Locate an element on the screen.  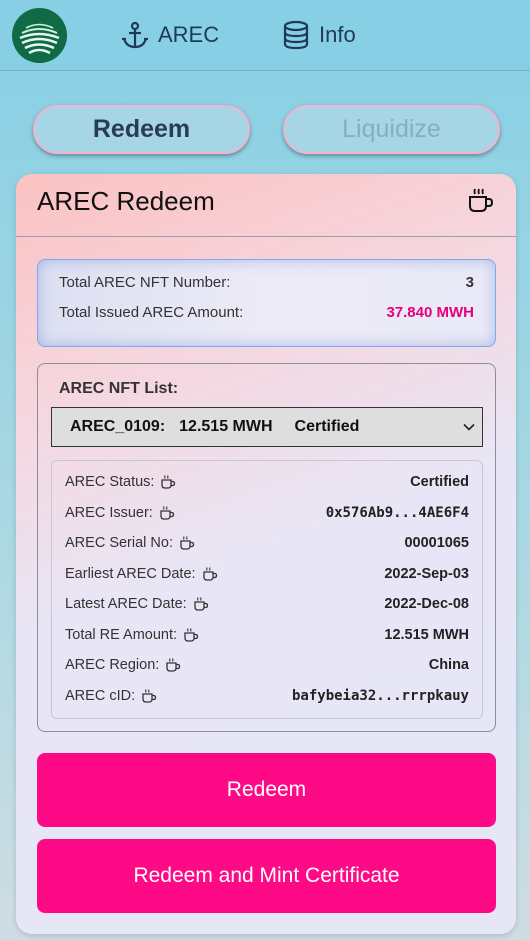
top-nav-bar: AREC Info is located at coordinates (265, 35).